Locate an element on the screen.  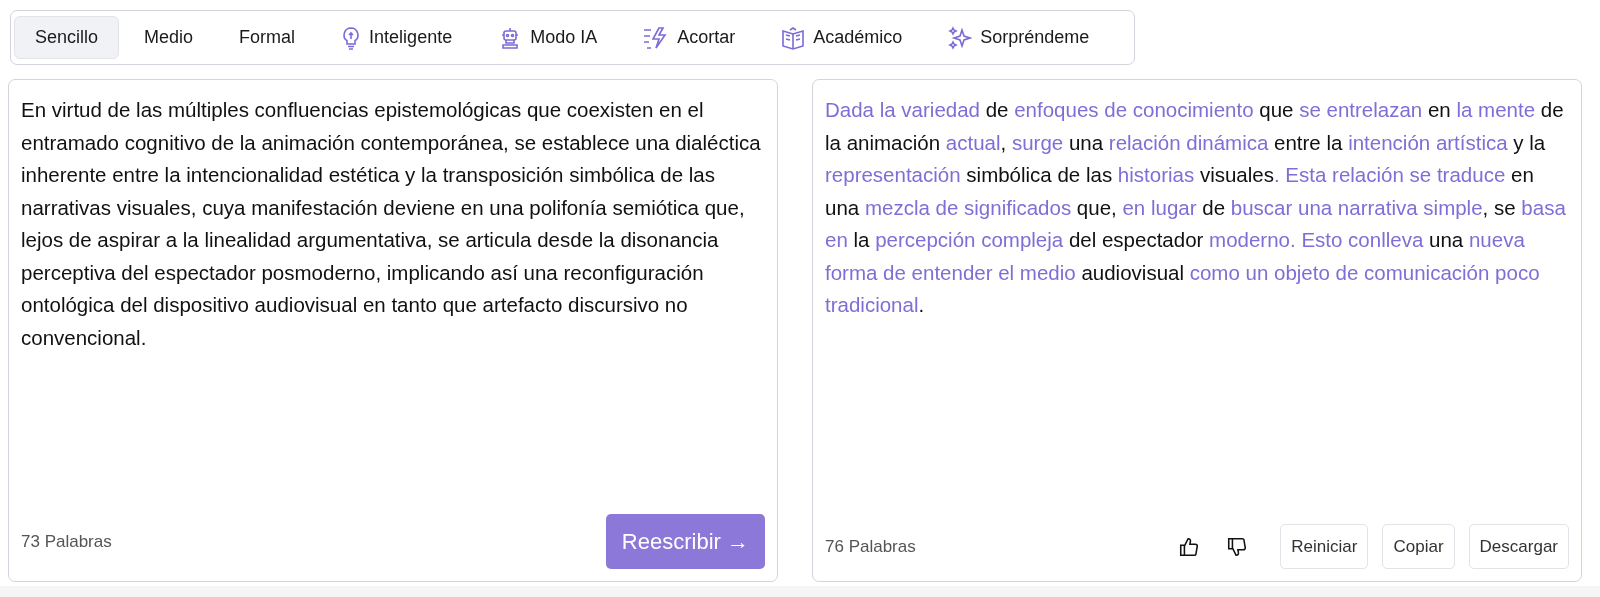
tone-tab: Sencillo is located at coordinates (67, 37).